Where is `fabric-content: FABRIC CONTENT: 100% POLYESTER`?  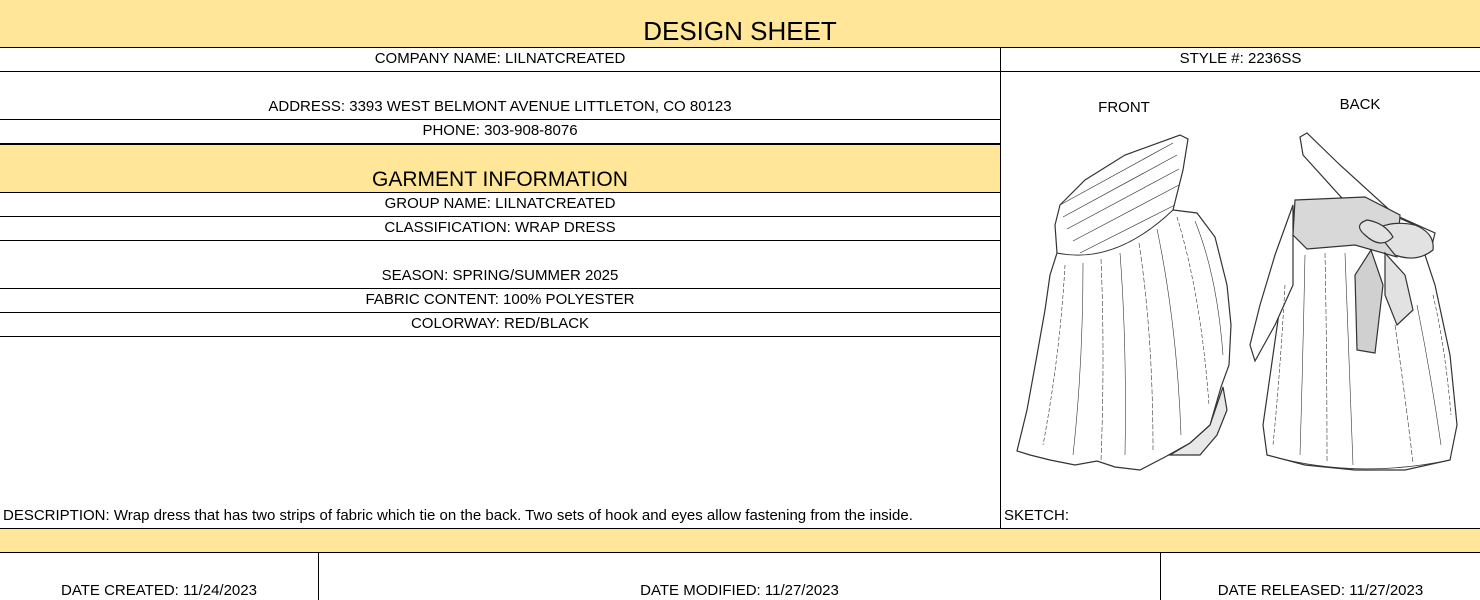
fabric-content: FABRIC CONTENT: 100% POLYESTER is located at coordinates (500, 299).